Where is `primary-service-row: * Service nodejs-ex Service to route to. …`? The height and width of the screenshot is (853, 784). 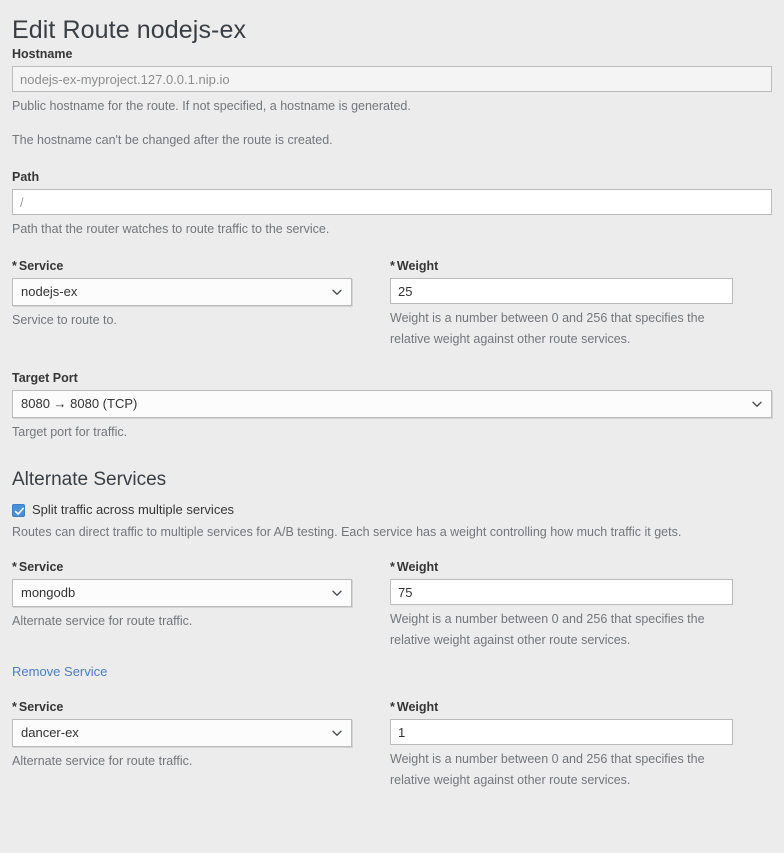 primary-service-row: * Service nodejs-ex Service to route to. … is located at coordinates (392, 304).